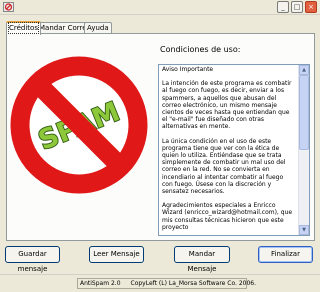 This screenshot has height=292, width=320. I want to click on conditions-title: Condiciones de uso:, so click(200, 49).